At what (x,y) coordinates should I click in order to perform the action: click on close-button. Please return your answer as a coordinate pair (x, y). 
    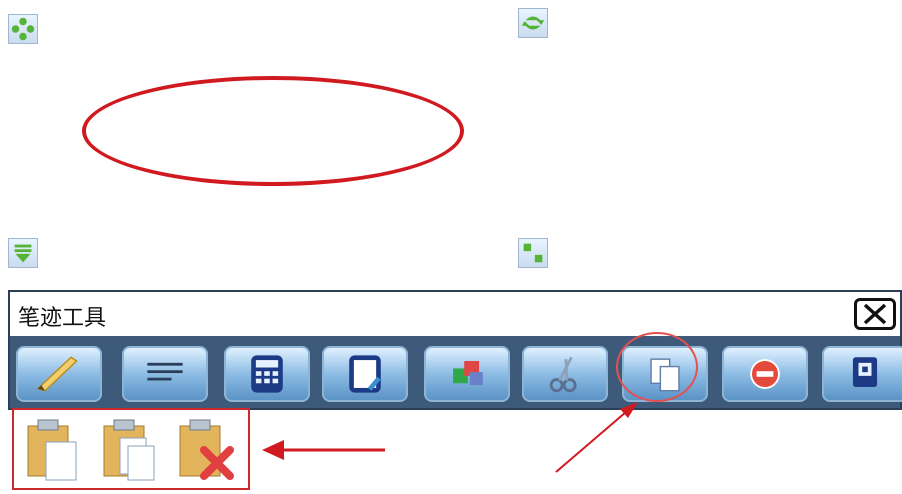
    Looking at the image, I should click on (875, 314).